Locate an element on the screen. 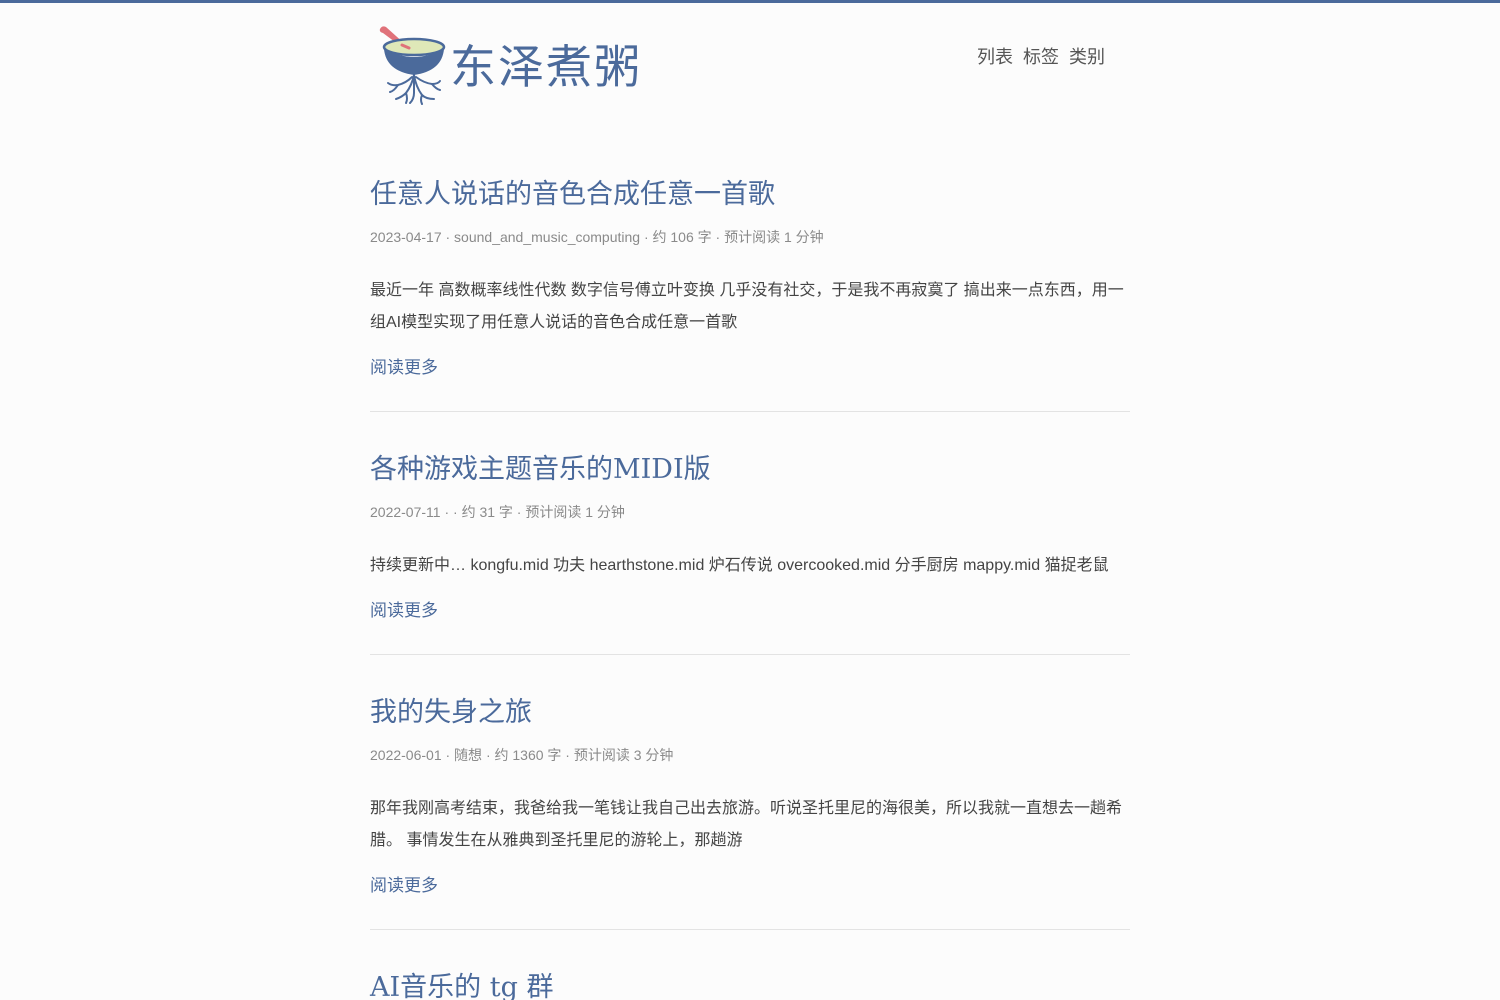 The image size is (1500, 1000). post-title-link: 我的失身之旅 is located at coordinates (451, 712).